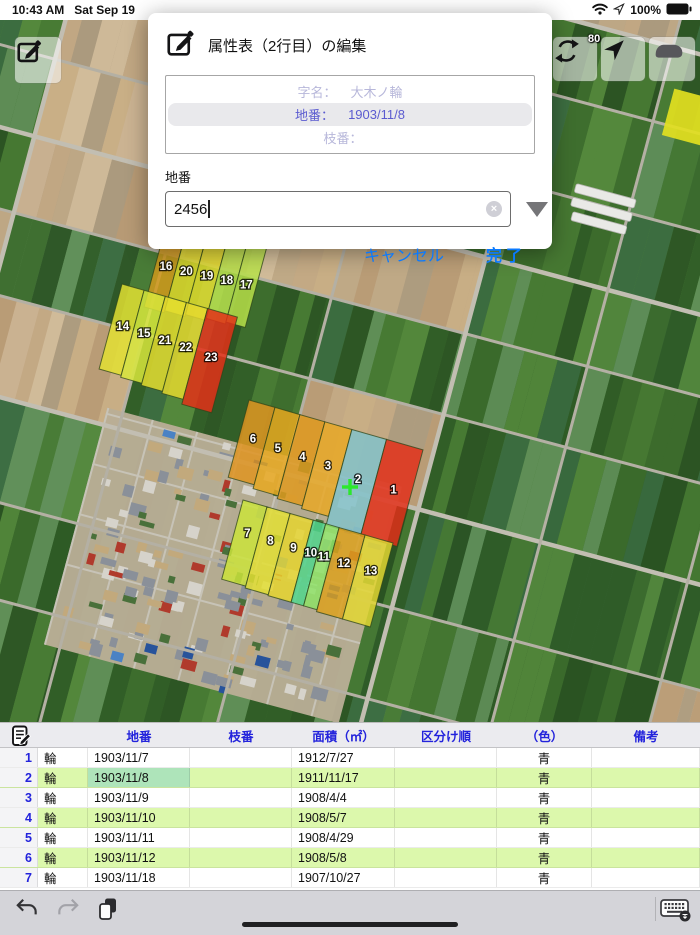 This screenshot has height=935, width=700. Describe the element at coordinates (343, 817) in the screenshot. I see `cell-menseki: 1908/5/7` at that location.